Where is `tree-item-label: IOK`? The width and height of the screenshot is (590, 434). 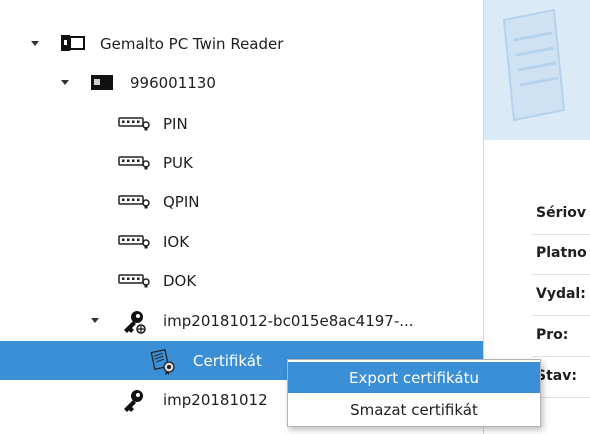
tree-item-label: IOK is located at coordinates (176, 241).